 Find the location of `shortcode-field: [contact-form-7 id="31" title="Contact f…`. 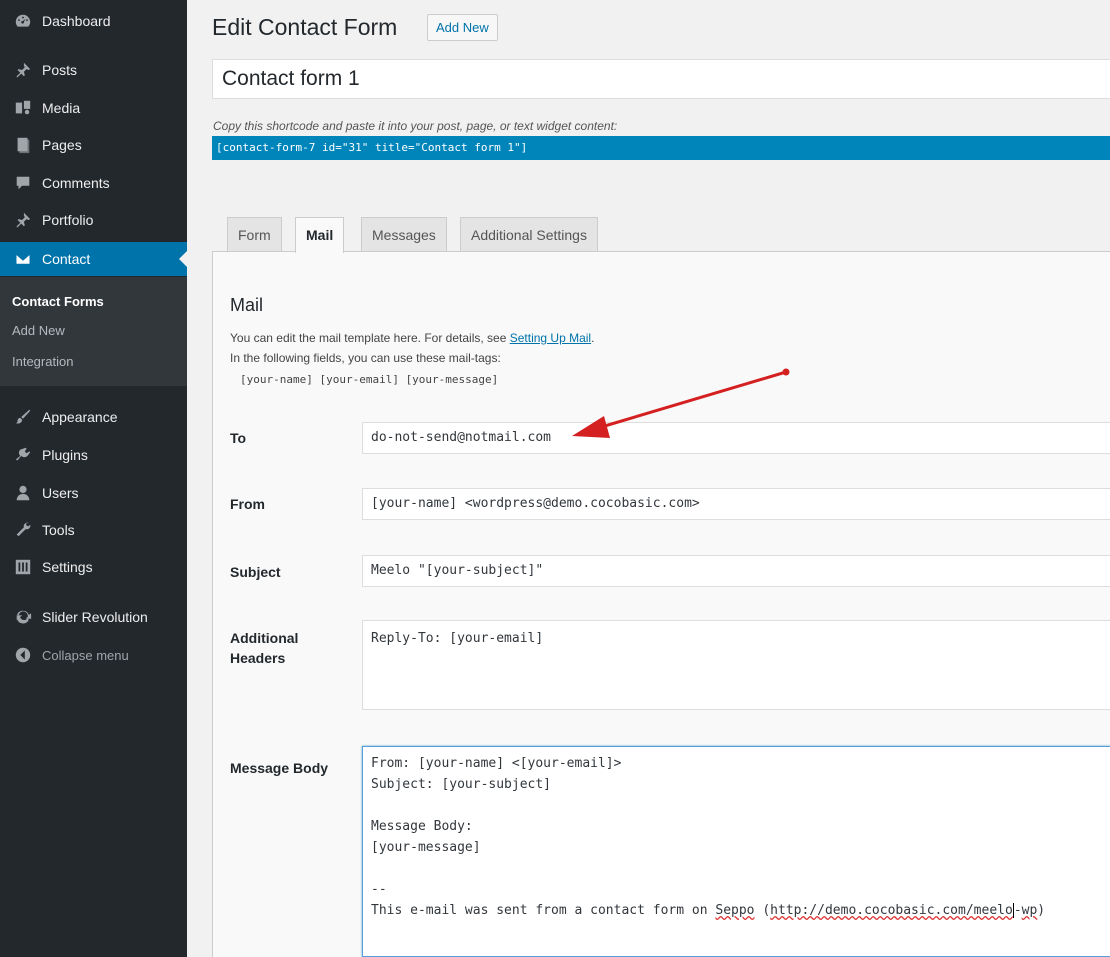

shortcode-field: [contact-form-7 id="31" title="Contact f… is located at coordinates (661, 148).